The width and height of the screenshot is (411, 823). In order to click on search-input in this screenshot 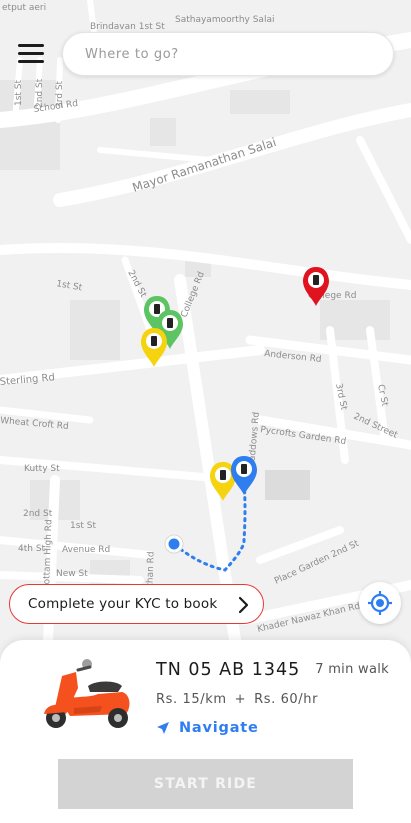, I will do `click(239, 54)`.